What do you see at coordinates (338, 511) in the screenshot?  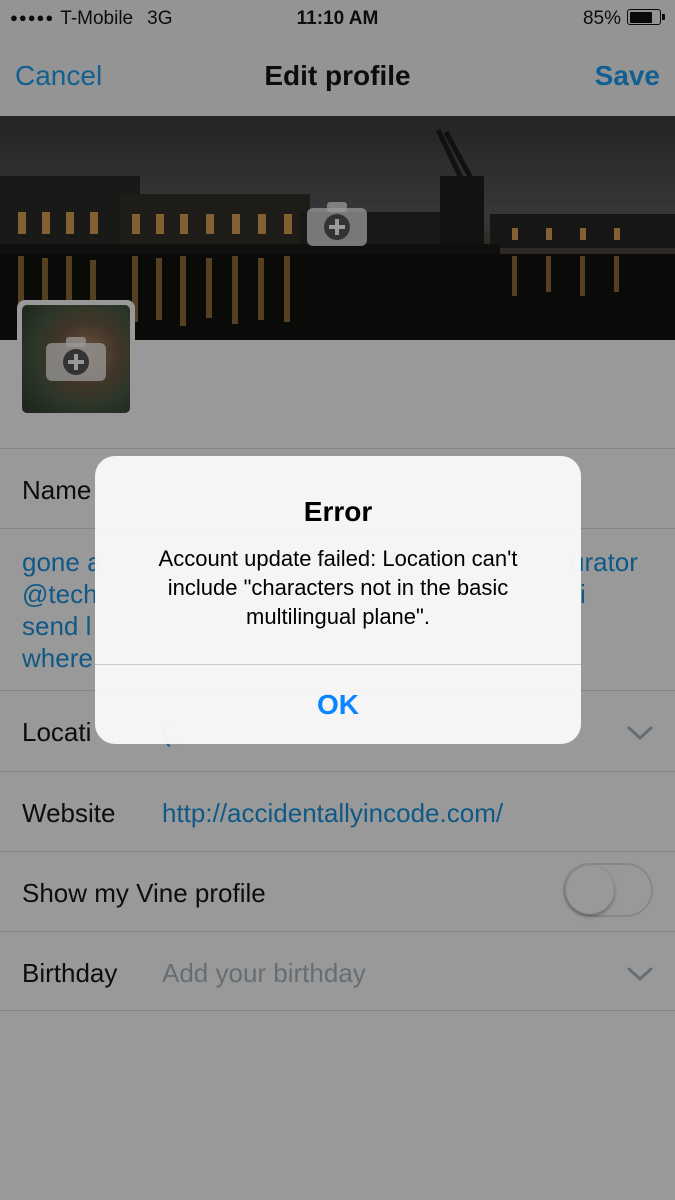 I see `alert-title: Error` at bounding box center [338, 511].